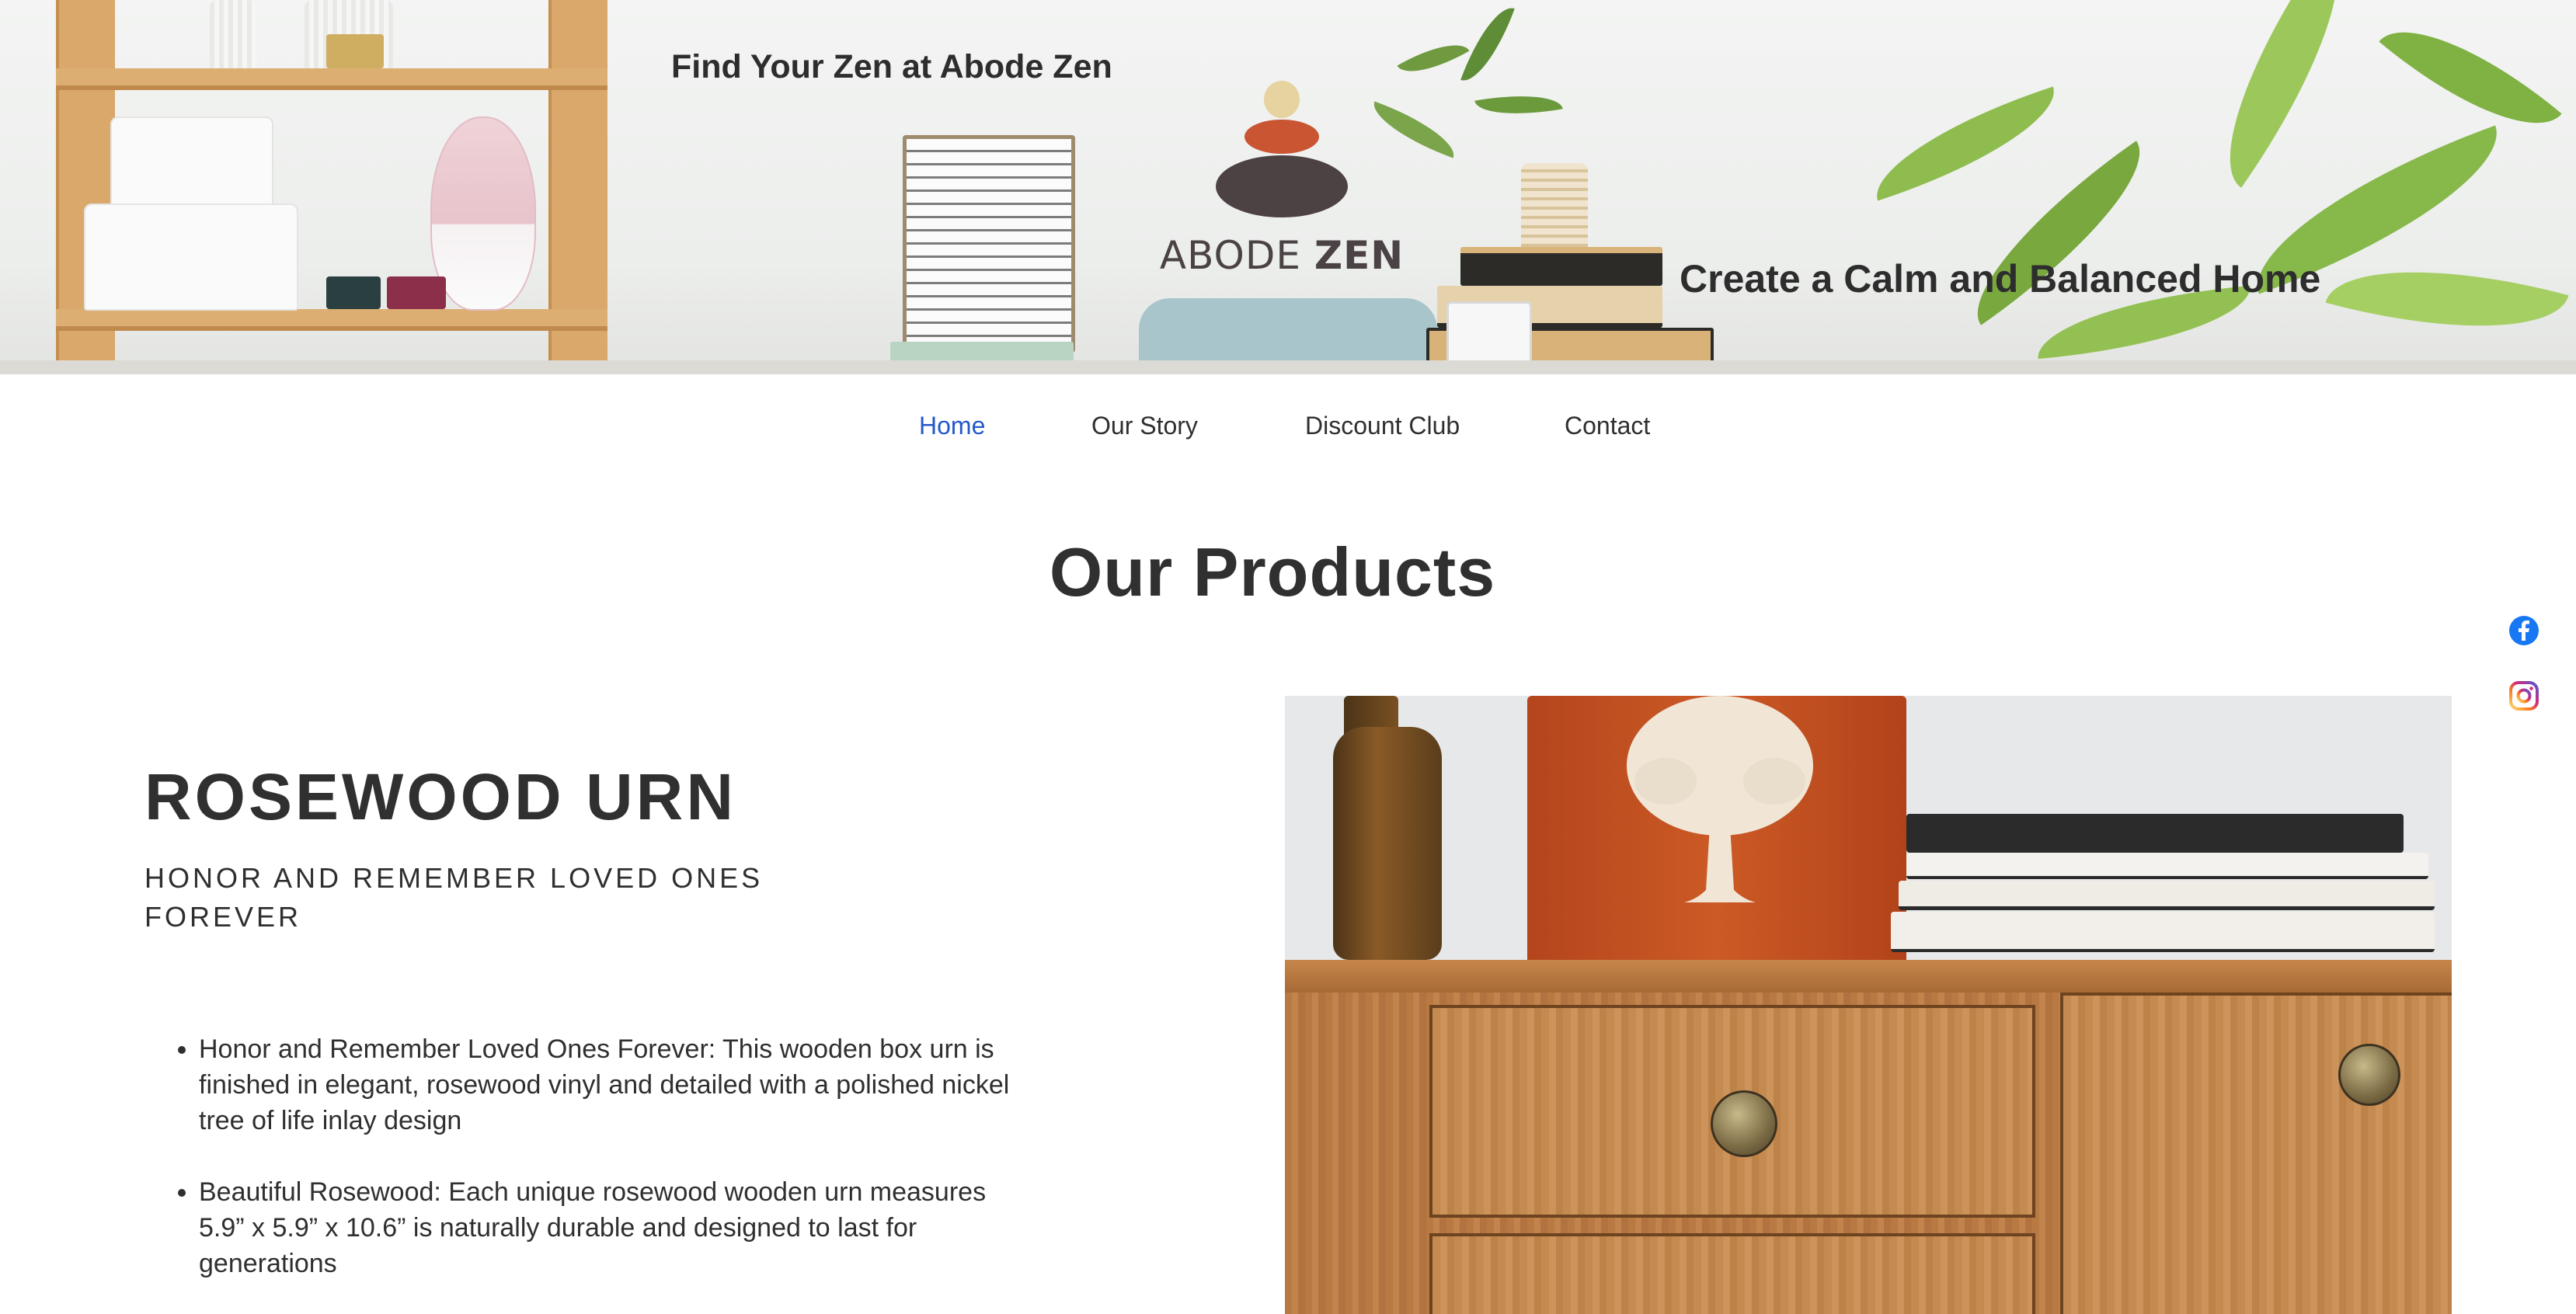 The image size is (2576, 1314). What do you see at coordinates (1272, 572) in the screenshot?
I see `page-title: Our Products` at bounding box center [1272, 572].